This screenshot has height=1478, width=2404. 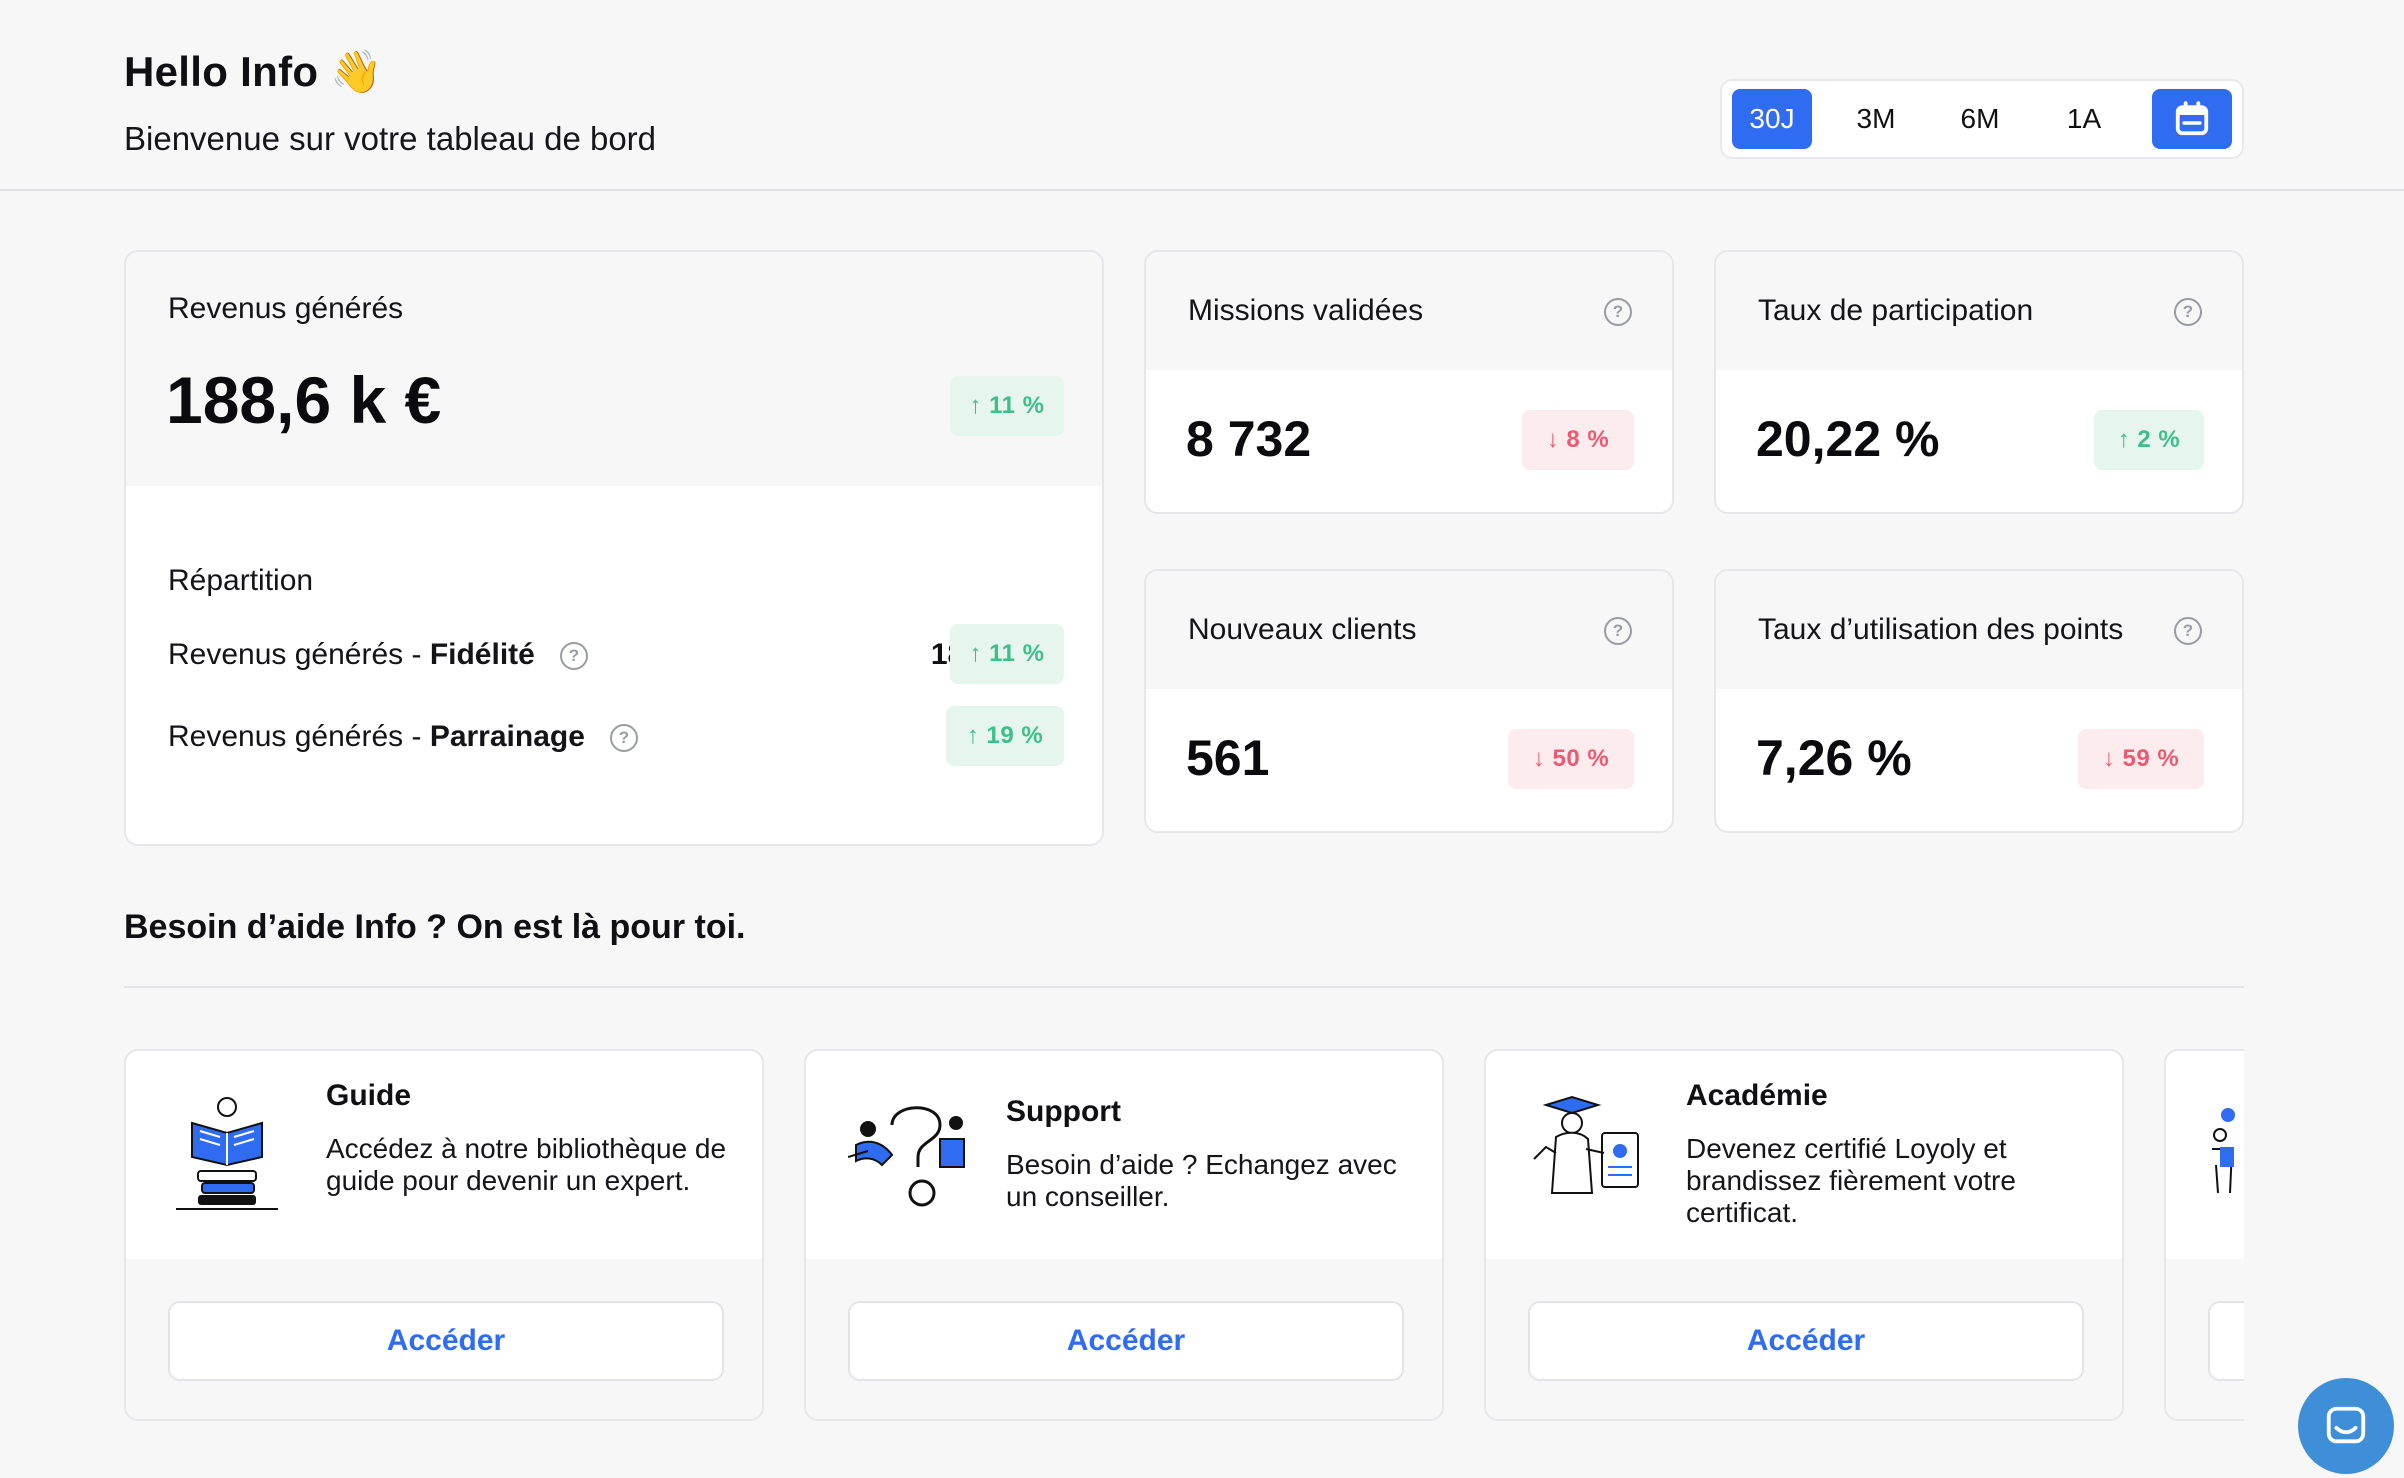 What do you see at coordinates (286, 308) in the screenshot?
I see `revenue-title: Revenus générés` at bounding box center [286, 308].